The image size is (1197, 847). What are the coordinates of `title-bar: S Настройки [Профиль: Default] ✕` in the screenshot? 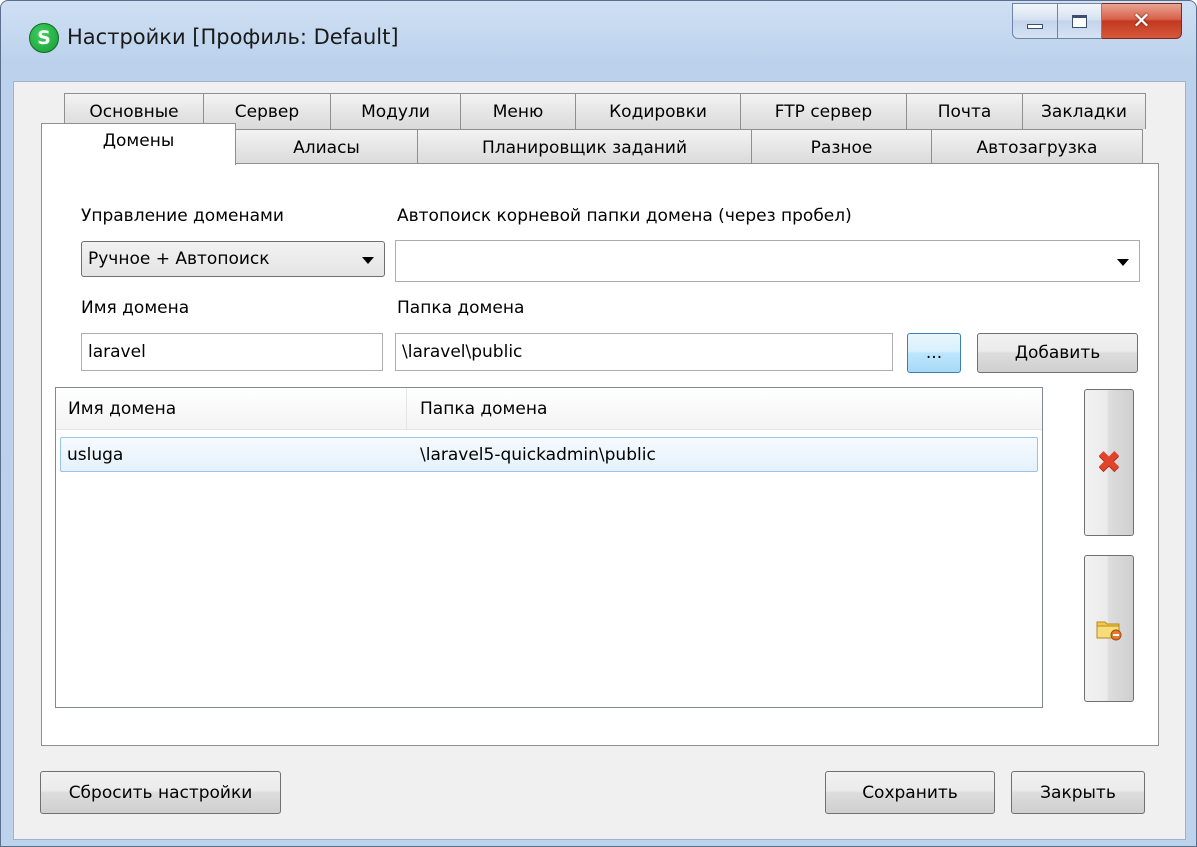 It's located at (598, 41).